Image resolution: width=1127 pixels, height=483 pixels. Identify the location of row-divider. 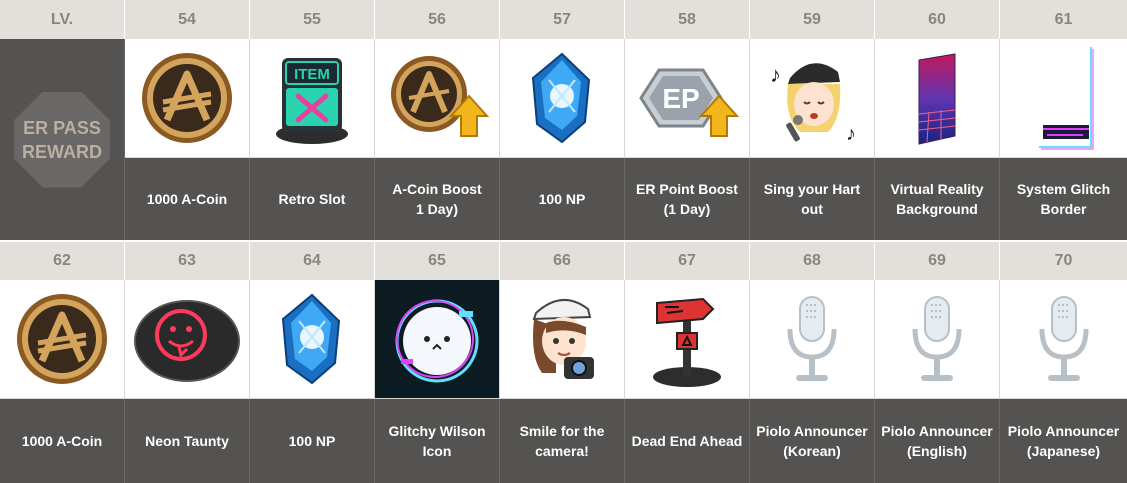
(563, 241).